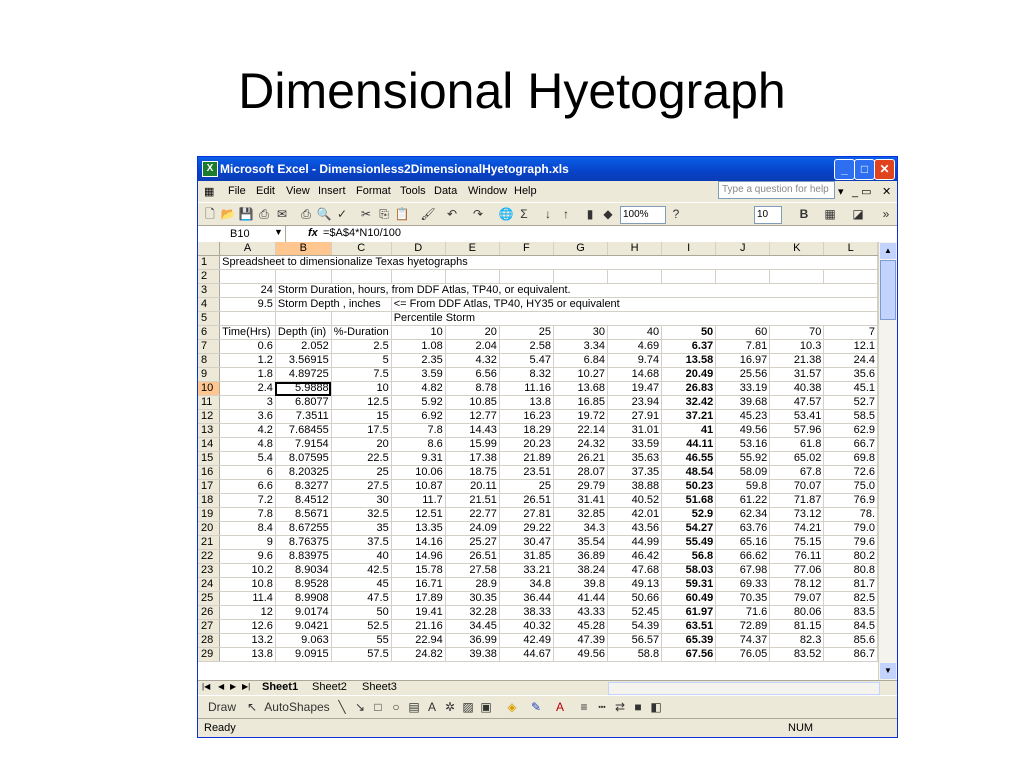  Describe the element at coordinates (797, 612) in the screenshot. I see `cell: 80.06` at that location.